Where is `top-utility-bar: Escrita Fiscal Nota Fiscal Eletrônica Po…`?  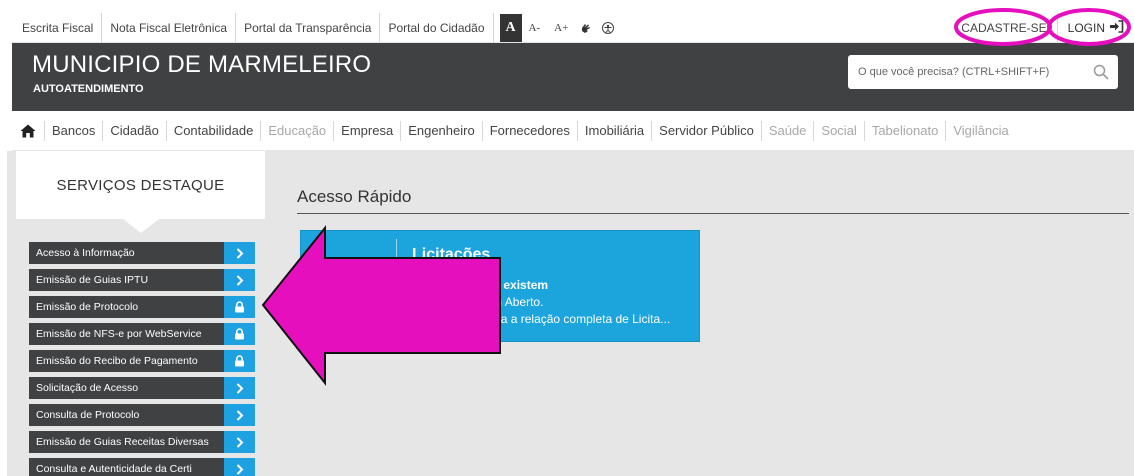 top-utility-bar: Escrita Fiscal Nota Fiscal Eletrônica Po… is located at coordinates (573, 28).